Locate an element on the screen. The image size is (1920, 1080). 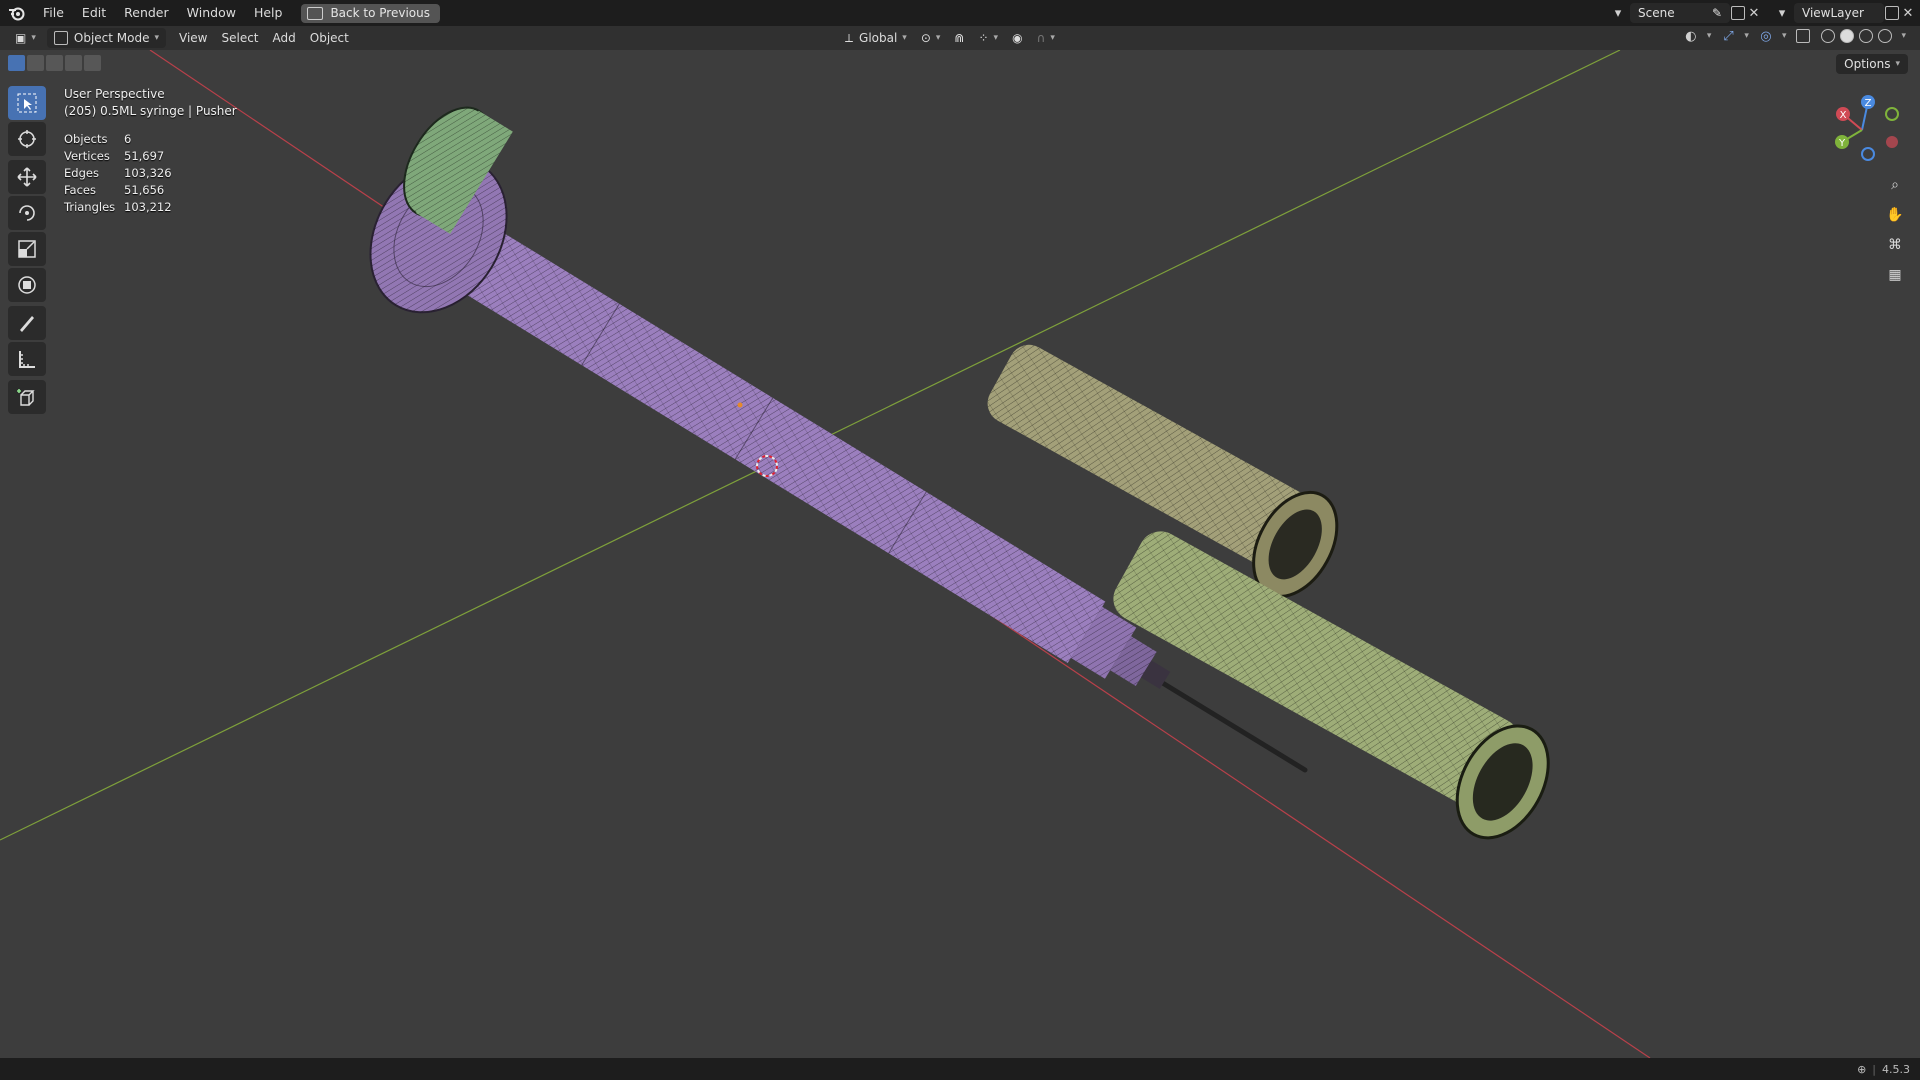
stat-row: Vertices 51,697 is located at coordinates (118, 156).